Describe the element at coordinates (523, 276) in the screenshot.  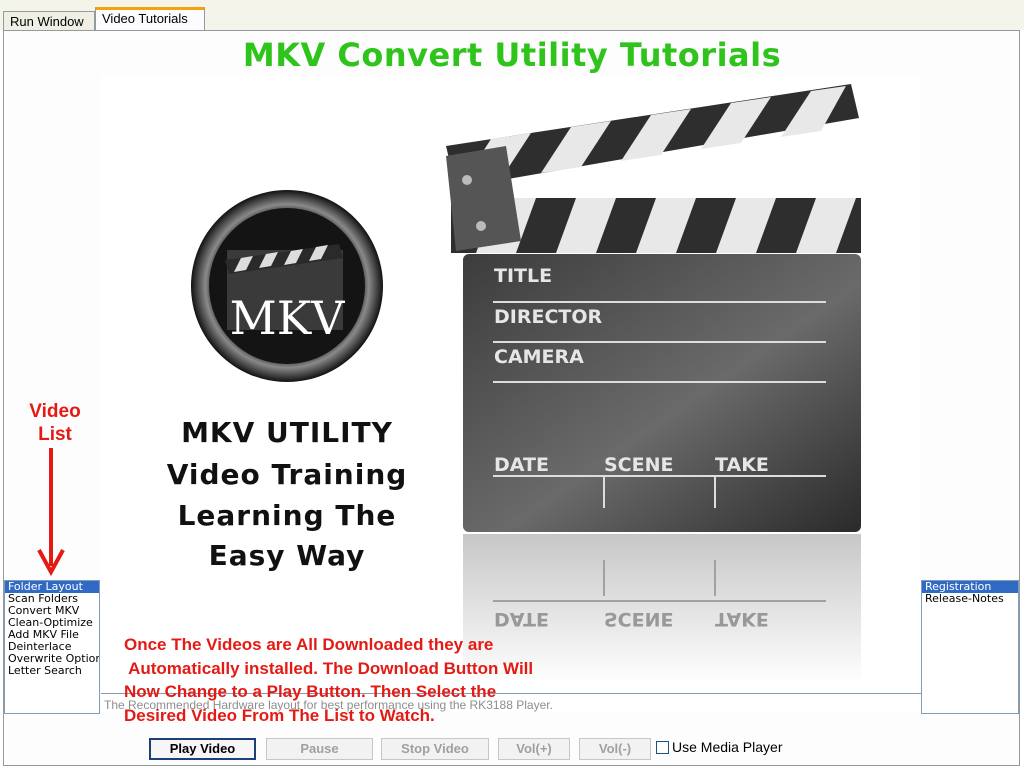
I see `clapper-field: TITLE` at that location.